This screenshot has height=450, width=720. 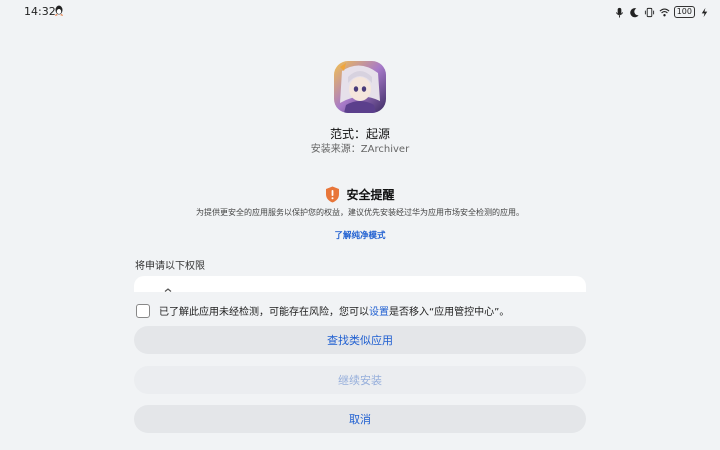 I want to click on consent-checkbox, so click(x=143, y=310).